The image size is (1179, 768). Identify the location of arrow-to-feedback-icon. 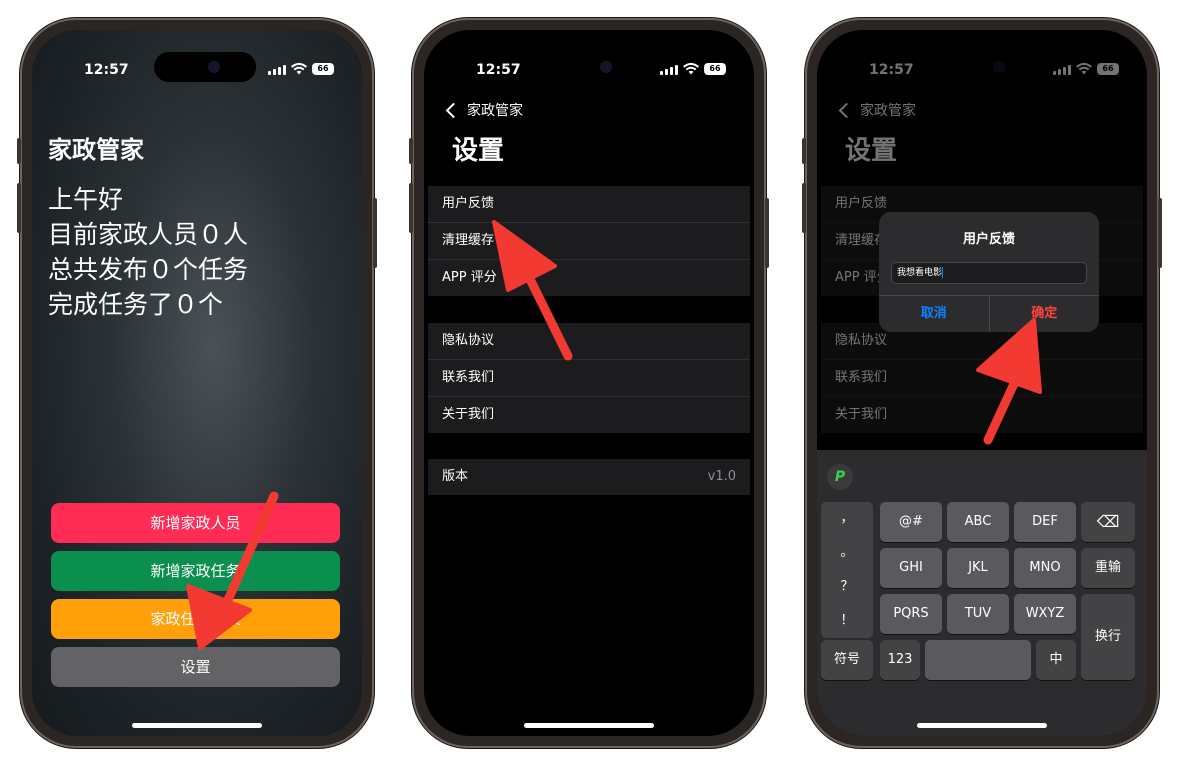
(532, 290).